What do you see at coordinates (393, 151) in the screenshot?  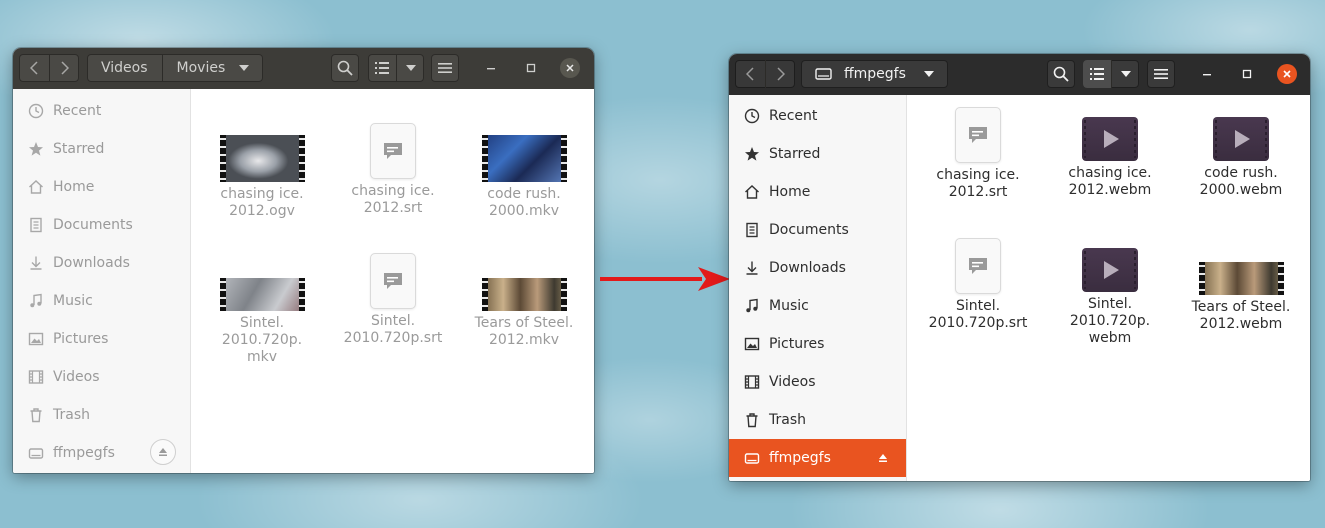 I see `subtitle-file-icon` at bounding box center [393, 151].